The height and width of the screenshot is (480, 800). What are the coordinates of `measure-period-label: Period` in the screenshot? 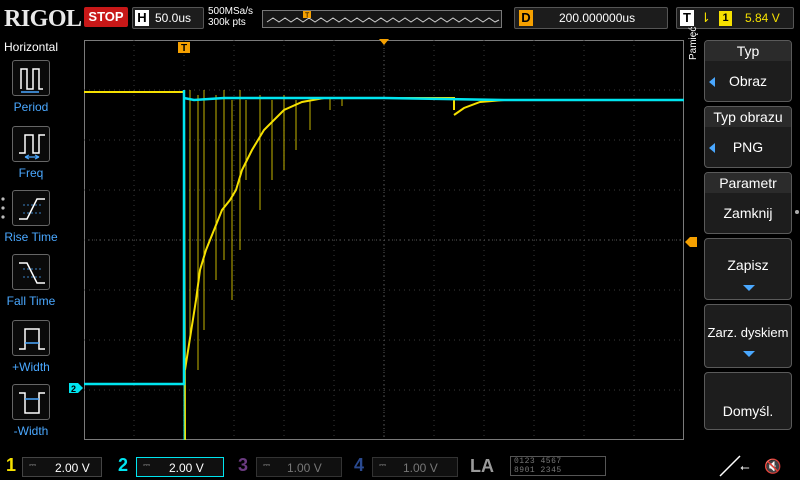 It's located at (31, 107).